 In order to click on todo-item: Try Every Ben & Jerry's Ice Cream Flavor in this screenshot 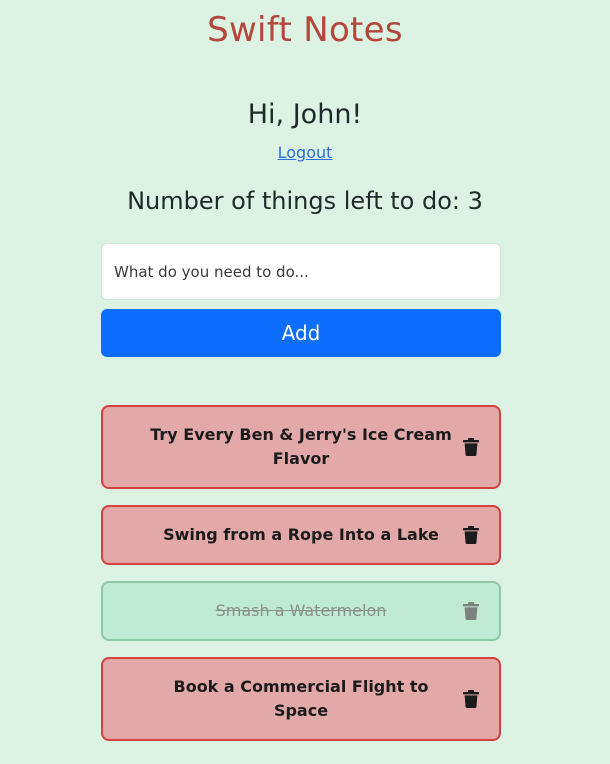, I will do `click(301, 447)`.